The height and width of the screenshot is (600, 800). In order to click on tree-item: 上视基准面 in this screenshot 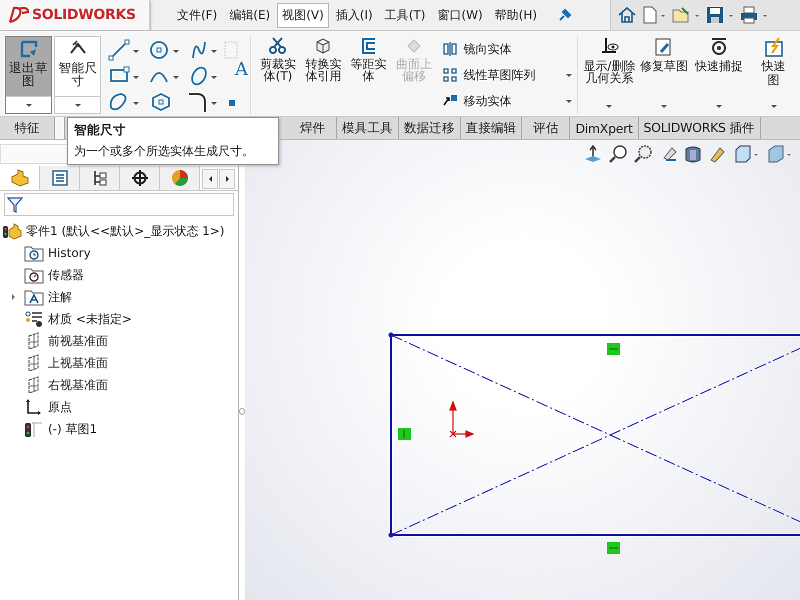, I will do `click(78, 363)`.